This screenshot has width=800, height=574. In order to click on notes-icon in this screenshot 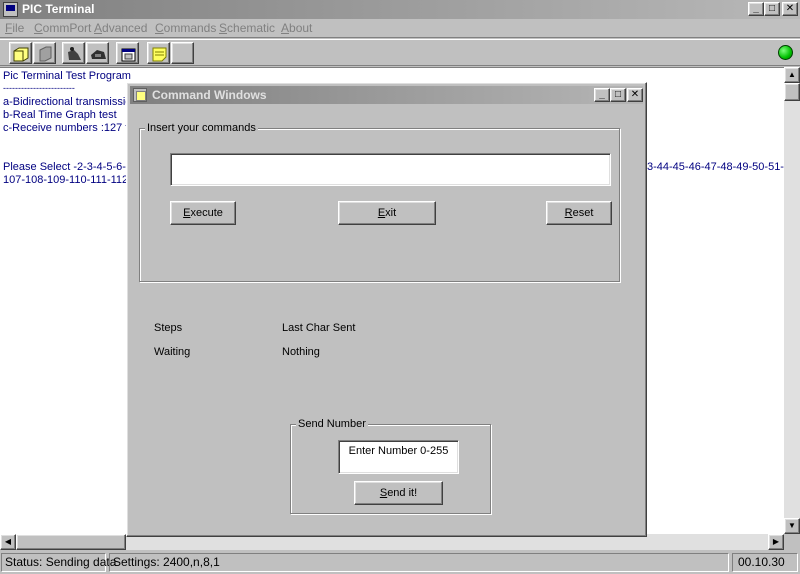, I will do `click(159, 54)`.